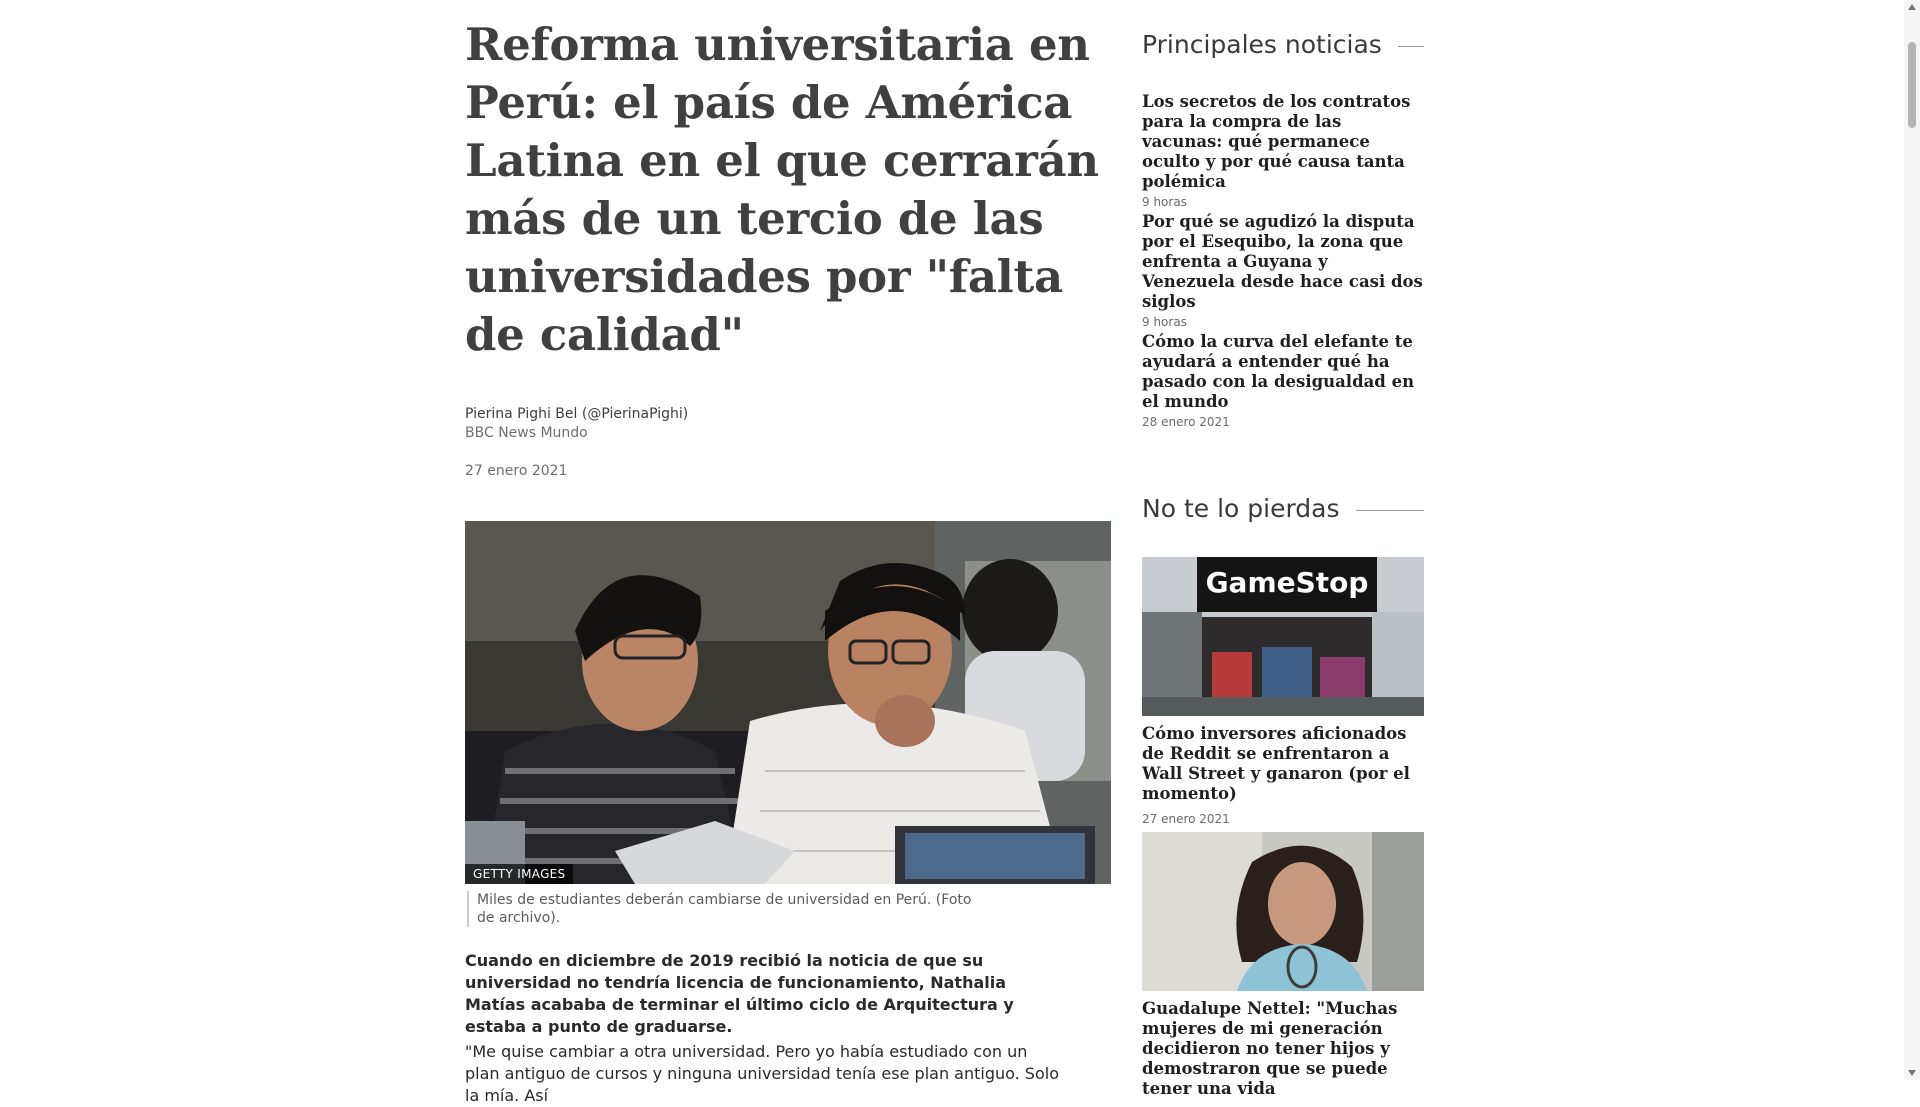 The width and height of the screenshot is (1920, 1107). Describe the element at coordinates (1186, 422) in the screenshot. I see `top-story-time: 28 enero 2021` at that location.